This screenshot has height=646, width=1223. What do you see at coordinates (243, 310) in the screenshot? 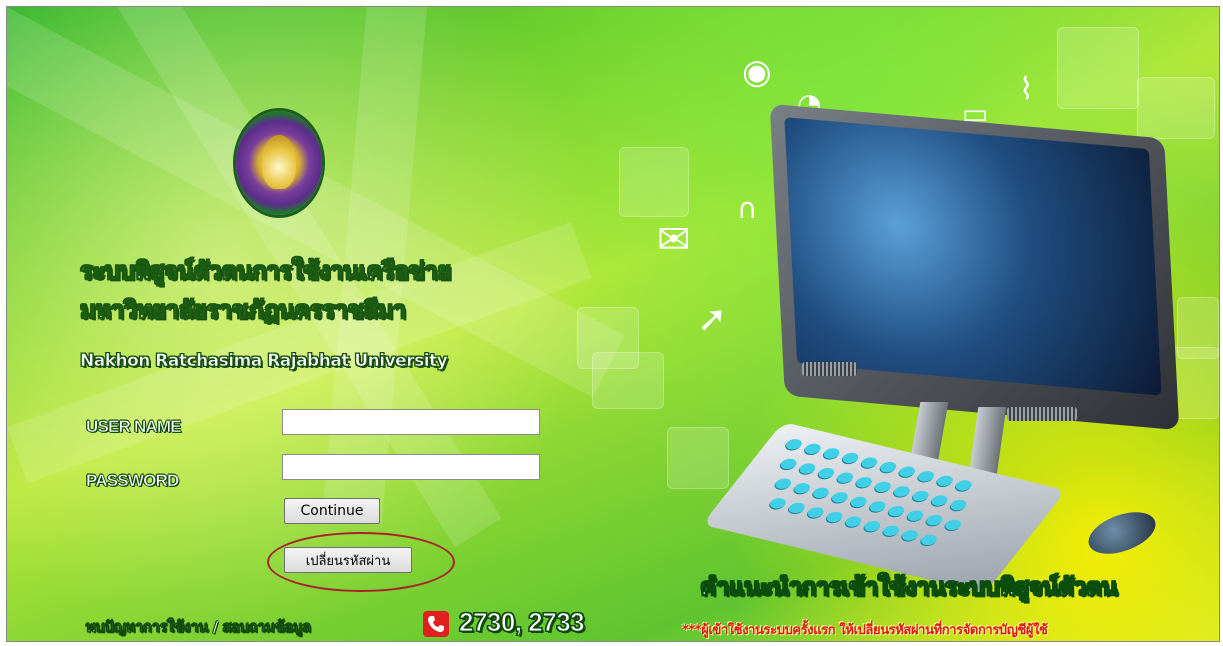
I see `university-name-th: มหาวิทยาลัยราชภัฏนครราชสีมา` at bounding box center [243, 310].